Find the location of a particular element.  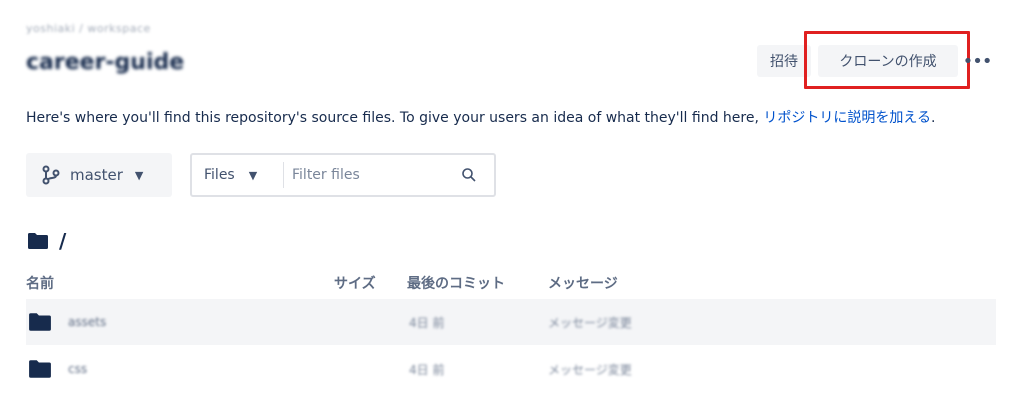

filter-bar: Files ▼ is located at coordinates (343, 175).